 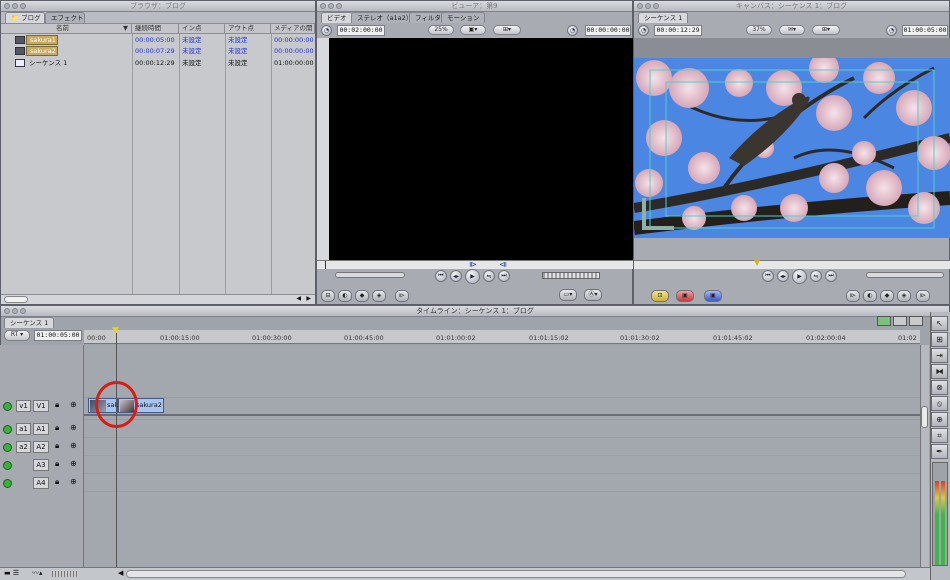 What do you see at coordinates (757, 263) in the screenshot?
I see `canvas-playhead-icon: ▼` at bounding box center [757, 263].